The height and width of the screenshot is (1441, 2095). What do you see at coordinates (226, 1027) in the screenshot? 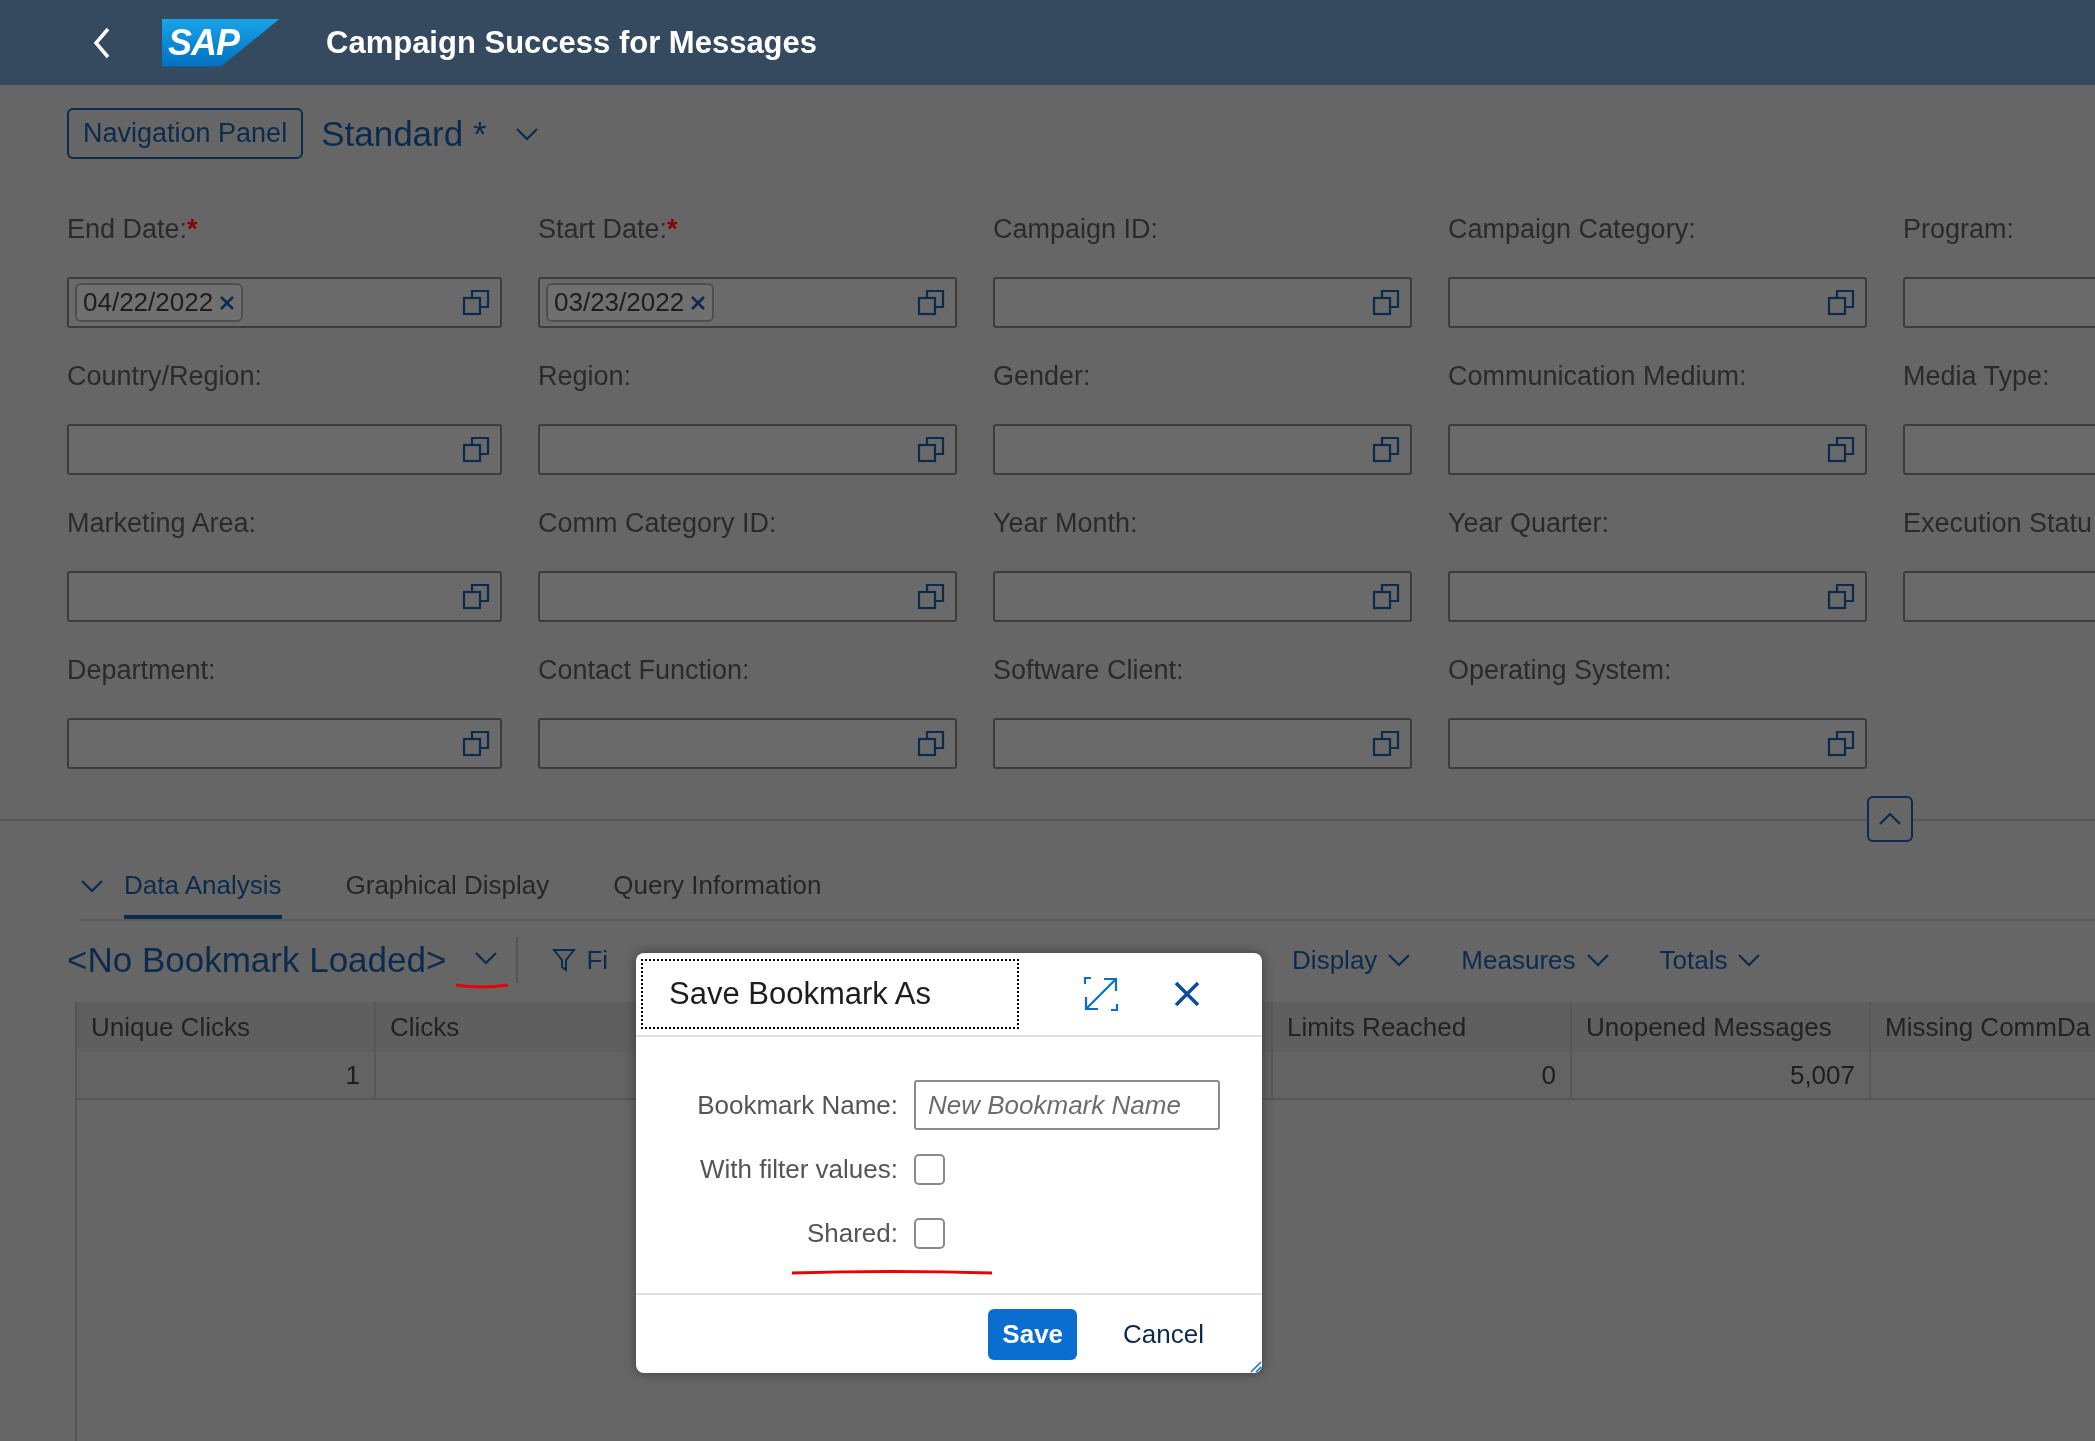
I see `column-header: Unique Clicks` at bounding box center [226, 1027].